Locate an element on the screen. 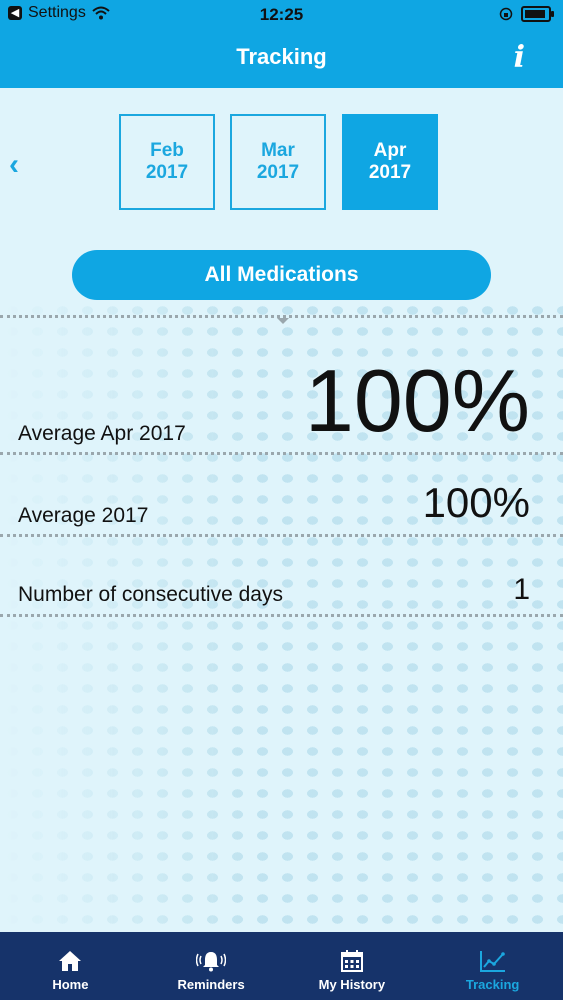  month-tab-feb: Feb 2017 is located at coordinates (167, 162).